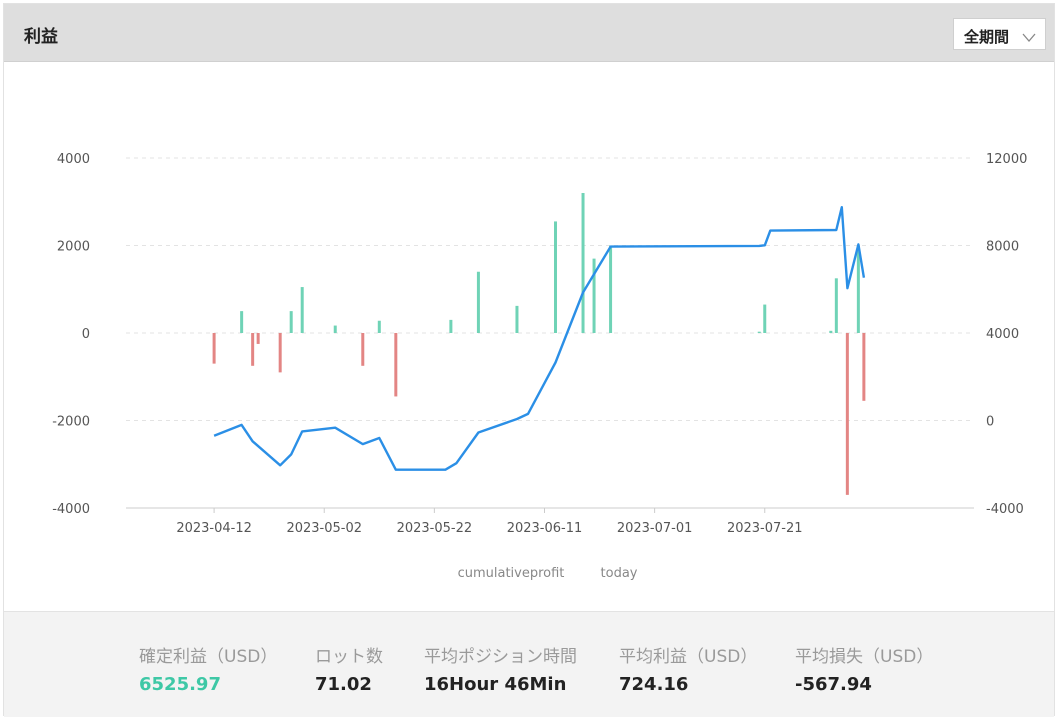  What do you see at coordinates (1029, 37) in the screenshot?
I see `chevron-down-icon` at bounding box center [1029, 37].